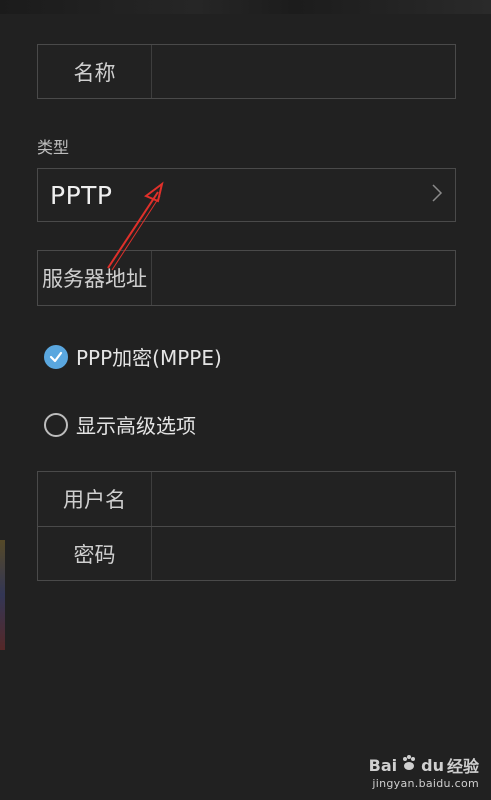 This screenshot has width=491, height=800. I want to click on advanced-options-checkbox, so click(56, 424).